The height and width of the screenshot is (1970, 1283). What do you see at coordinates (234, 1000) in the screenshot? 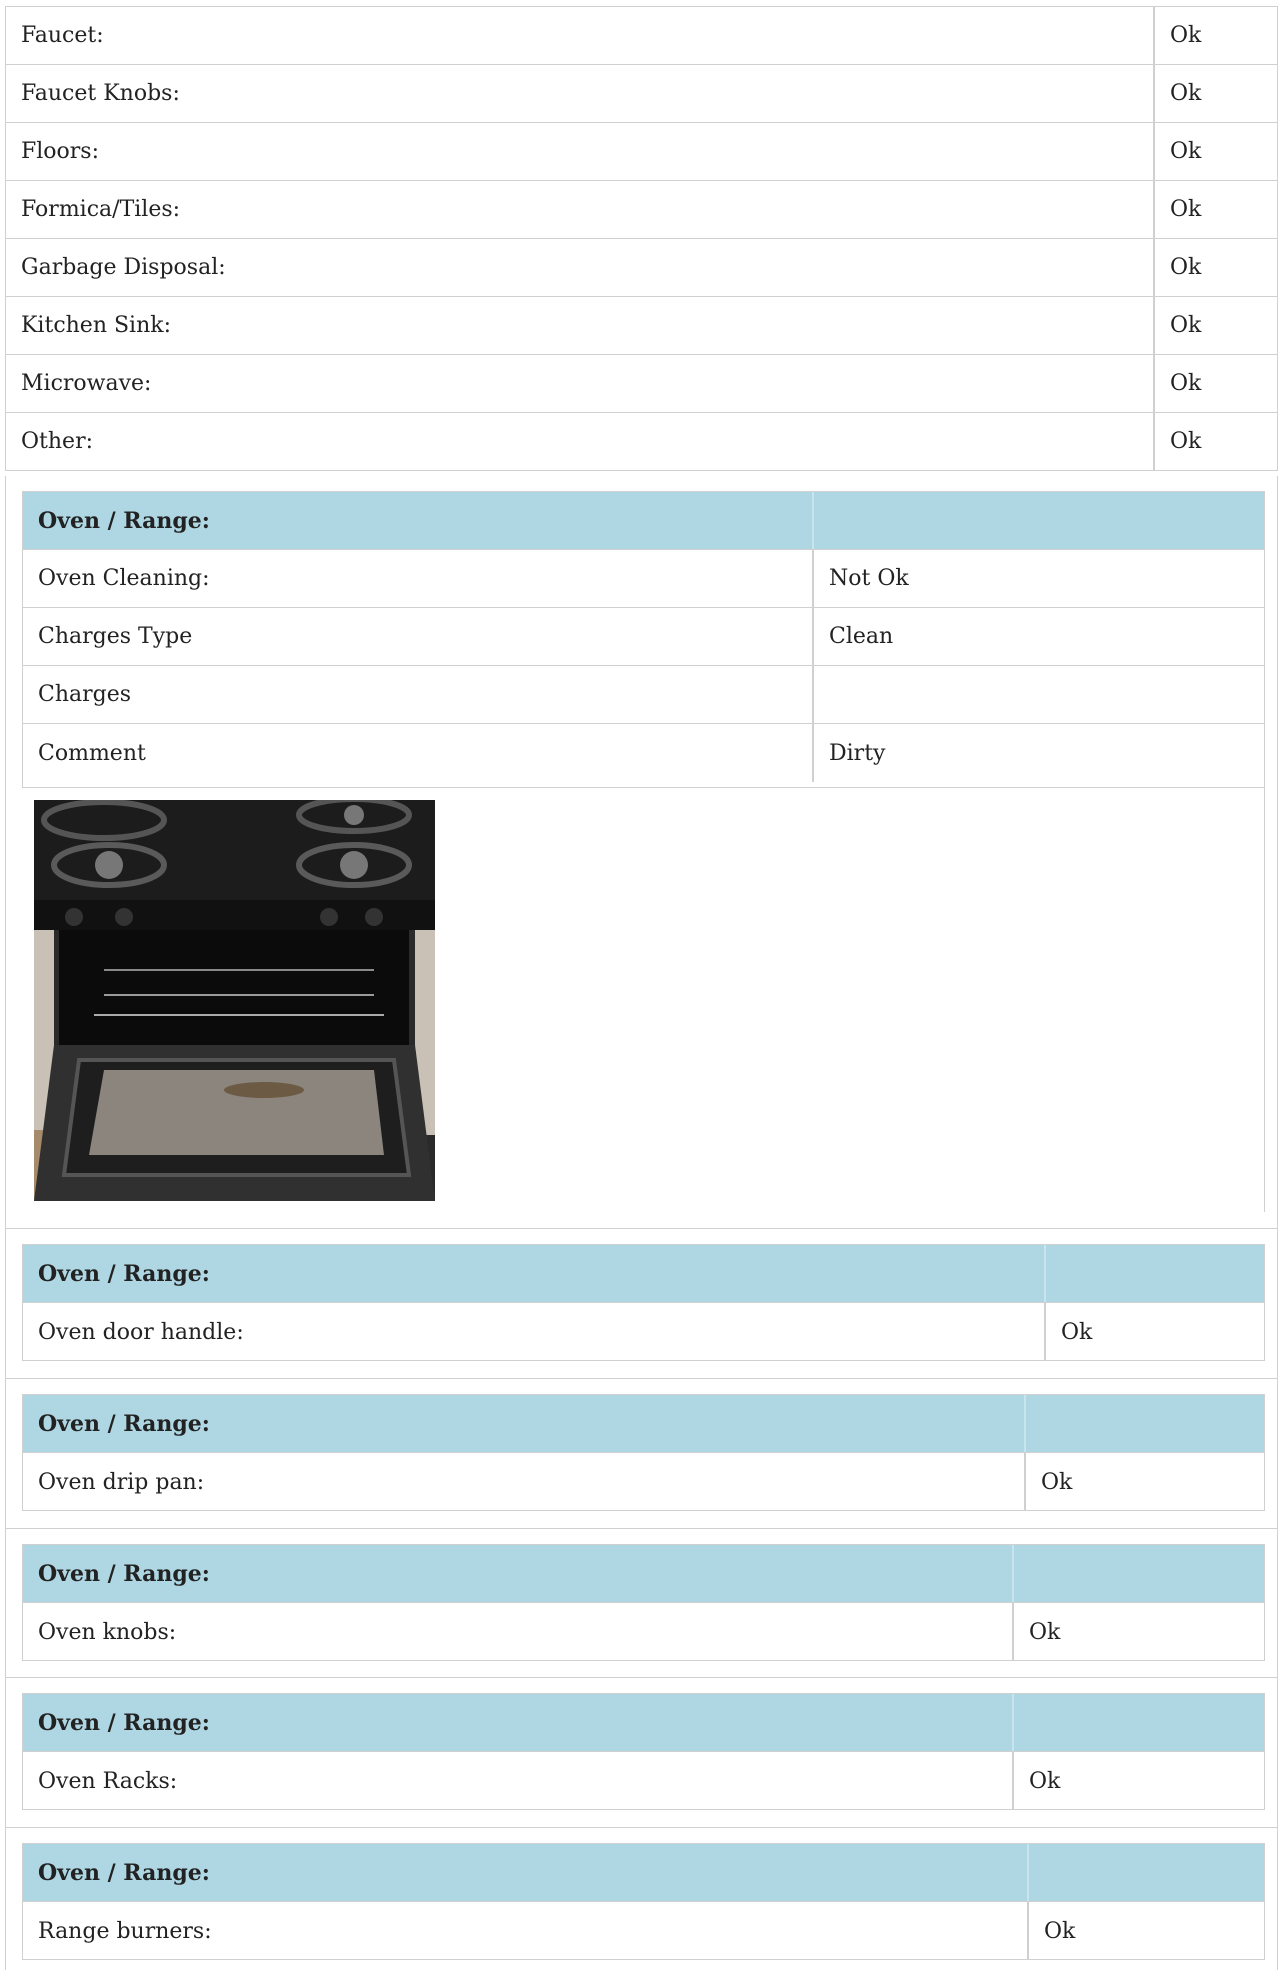
I see `oven-photo` at bounding box center [234, 1000].